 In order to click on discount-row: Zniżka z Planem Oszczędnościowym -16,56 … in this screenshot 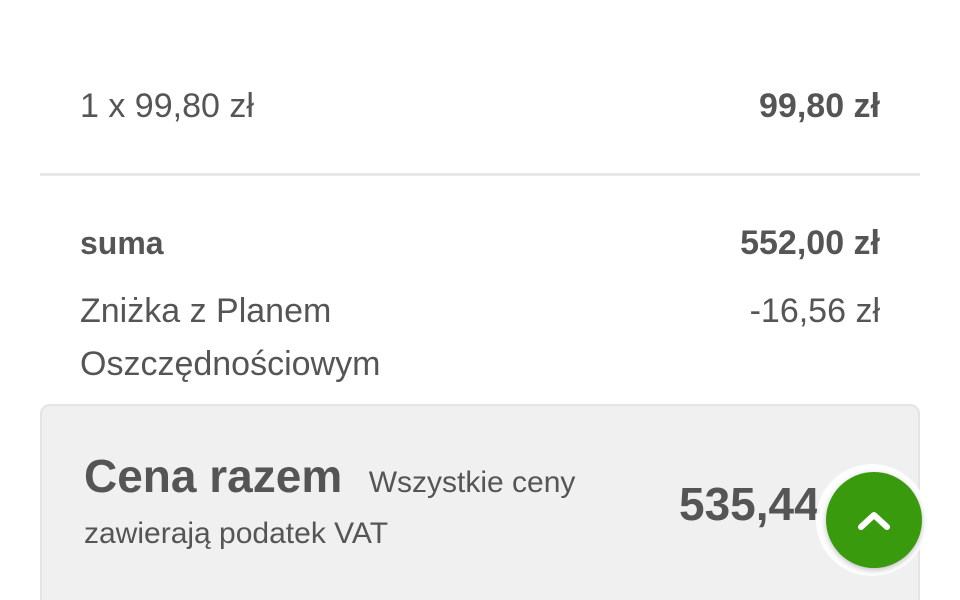, I will do `click(480, 338)`.